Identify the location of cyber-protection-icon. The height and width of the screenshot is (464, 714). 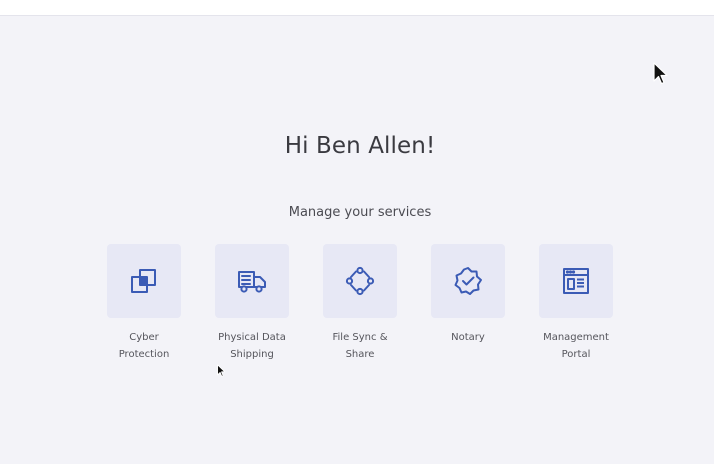
(143, 281).